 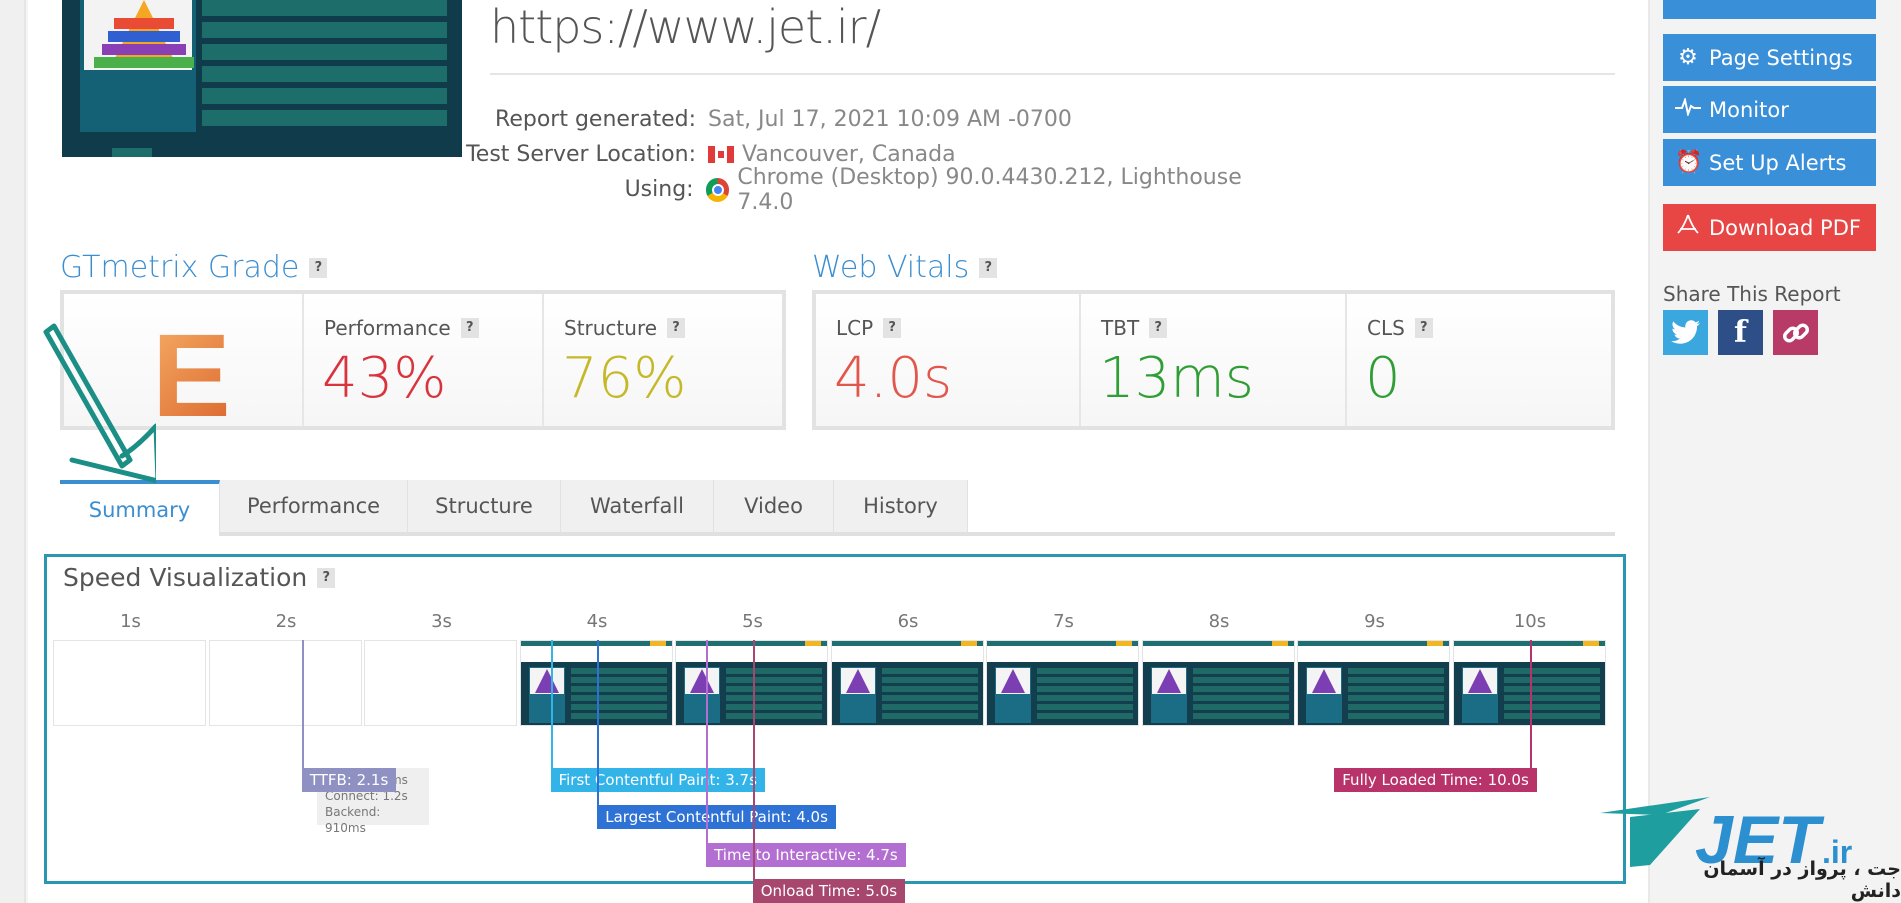 What do you see at coordinates (890, 119) in the screenshot?
I see `meta-value: Sat, Jul 17, 2021 10:09 AM -0700` at bounding box center [890, 119].